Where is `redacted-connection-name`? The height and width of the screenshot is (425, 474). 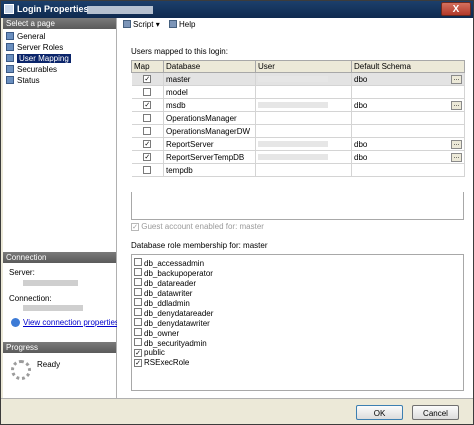 redacted-connection-name is located at coordinates (53, 308).